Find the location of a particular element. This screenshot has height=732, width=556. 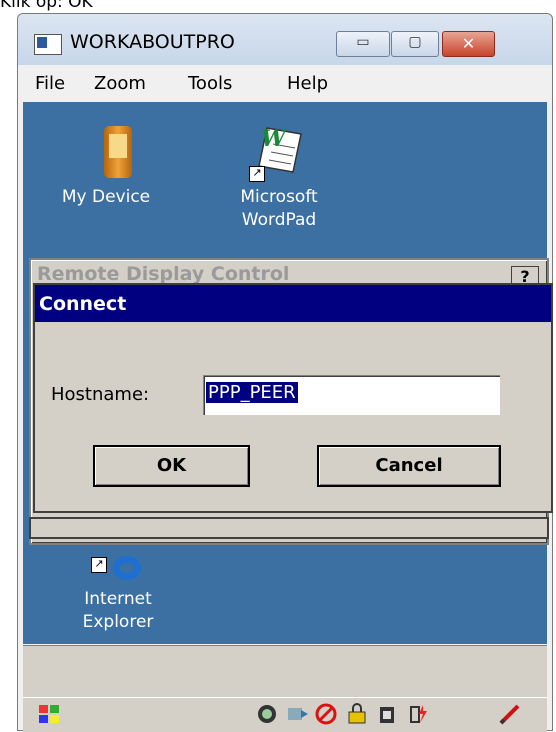

hostname-input: PPP_PEER is located at coordinates (351, 395).